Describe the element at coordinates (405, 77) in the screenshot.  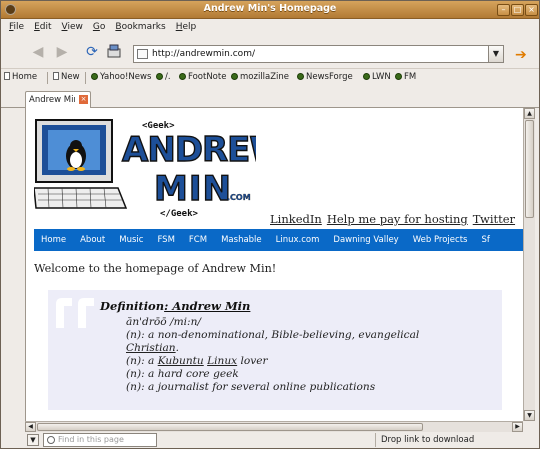
I see `bookmark-fm: FM` at that location.